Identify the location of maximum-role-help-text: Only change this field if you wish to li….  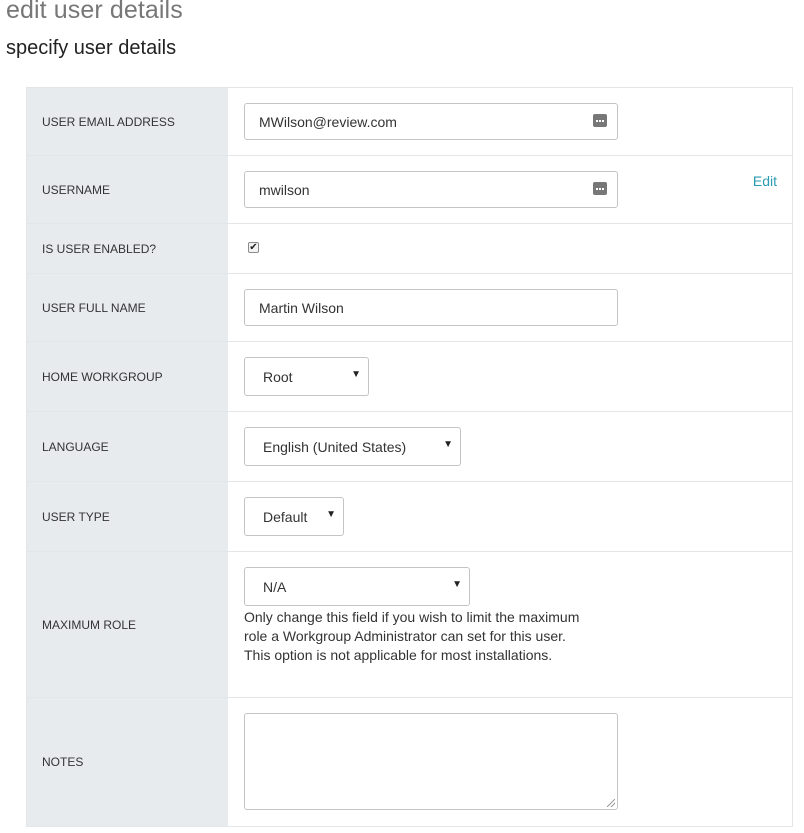
(412, 636).